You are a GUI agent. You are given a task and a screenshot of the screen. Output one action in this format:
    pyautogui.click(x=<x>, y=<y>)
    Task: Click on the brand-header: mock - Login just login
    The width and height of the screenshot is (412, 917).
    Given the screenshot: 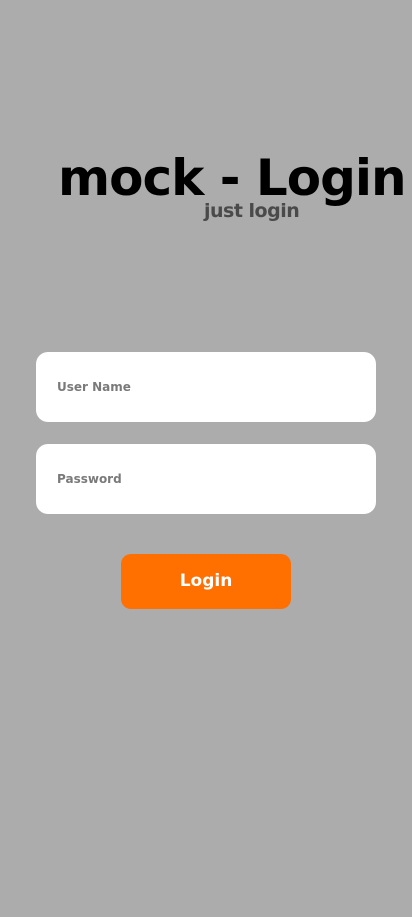 What is the action you would take?
    pyautogui.click(x=206, y=193)
    